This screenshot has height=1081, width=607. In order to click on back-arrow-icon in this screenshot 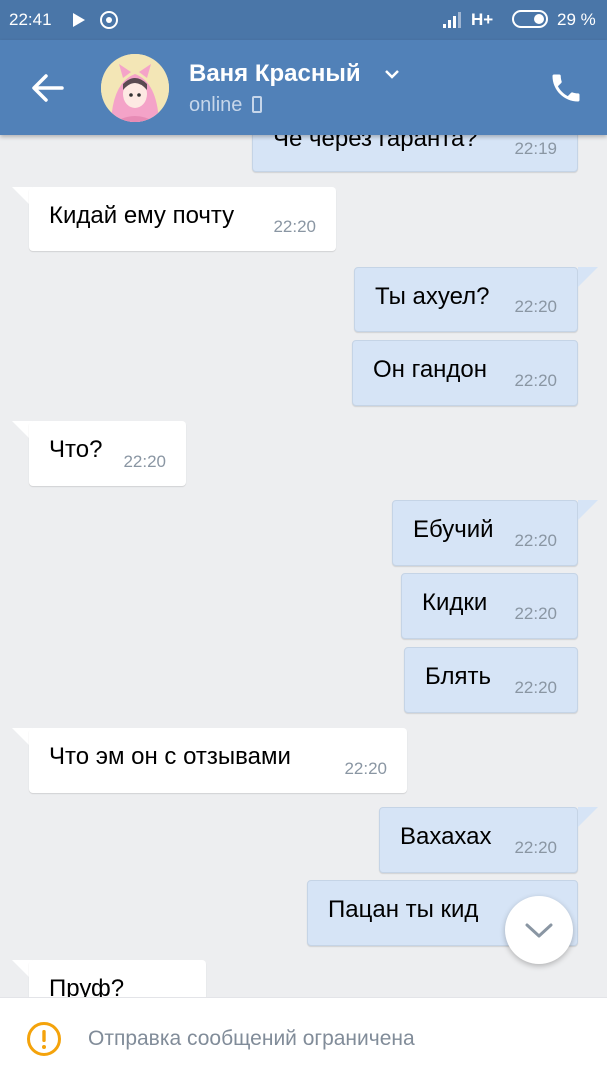, I will do `click(48, 88)`.